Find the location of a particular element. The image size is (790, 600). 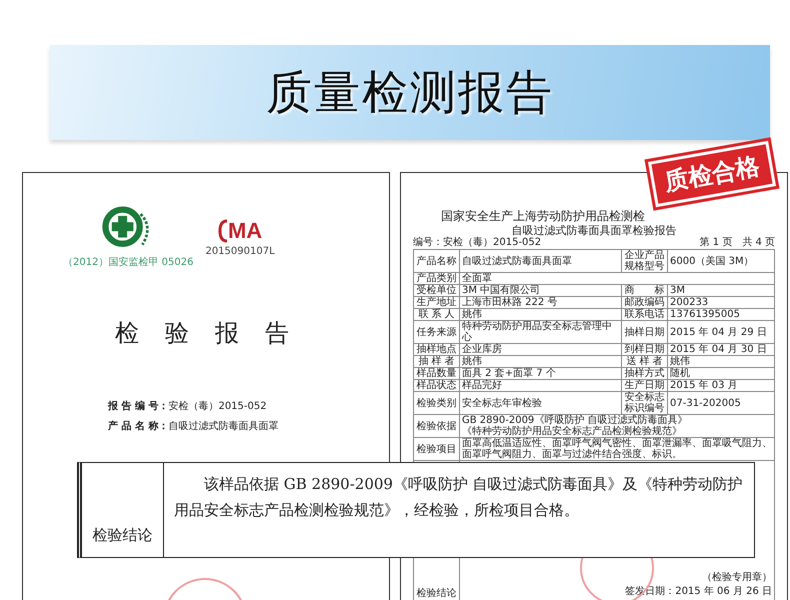

table-cell: 面罩高低温适应性、面罩呼气阀气密性、面罩泄漏率、面罩吸气阻力、面罩呼气阀阻力、面罩与过滤件结合强度、标识。 is located at coordinates (617, 449).